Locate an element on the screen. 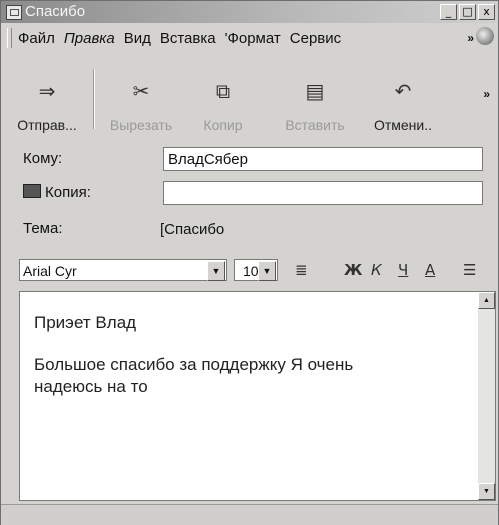  font-select: Arial Cyr ▼ is located at coordinates (123, 270).